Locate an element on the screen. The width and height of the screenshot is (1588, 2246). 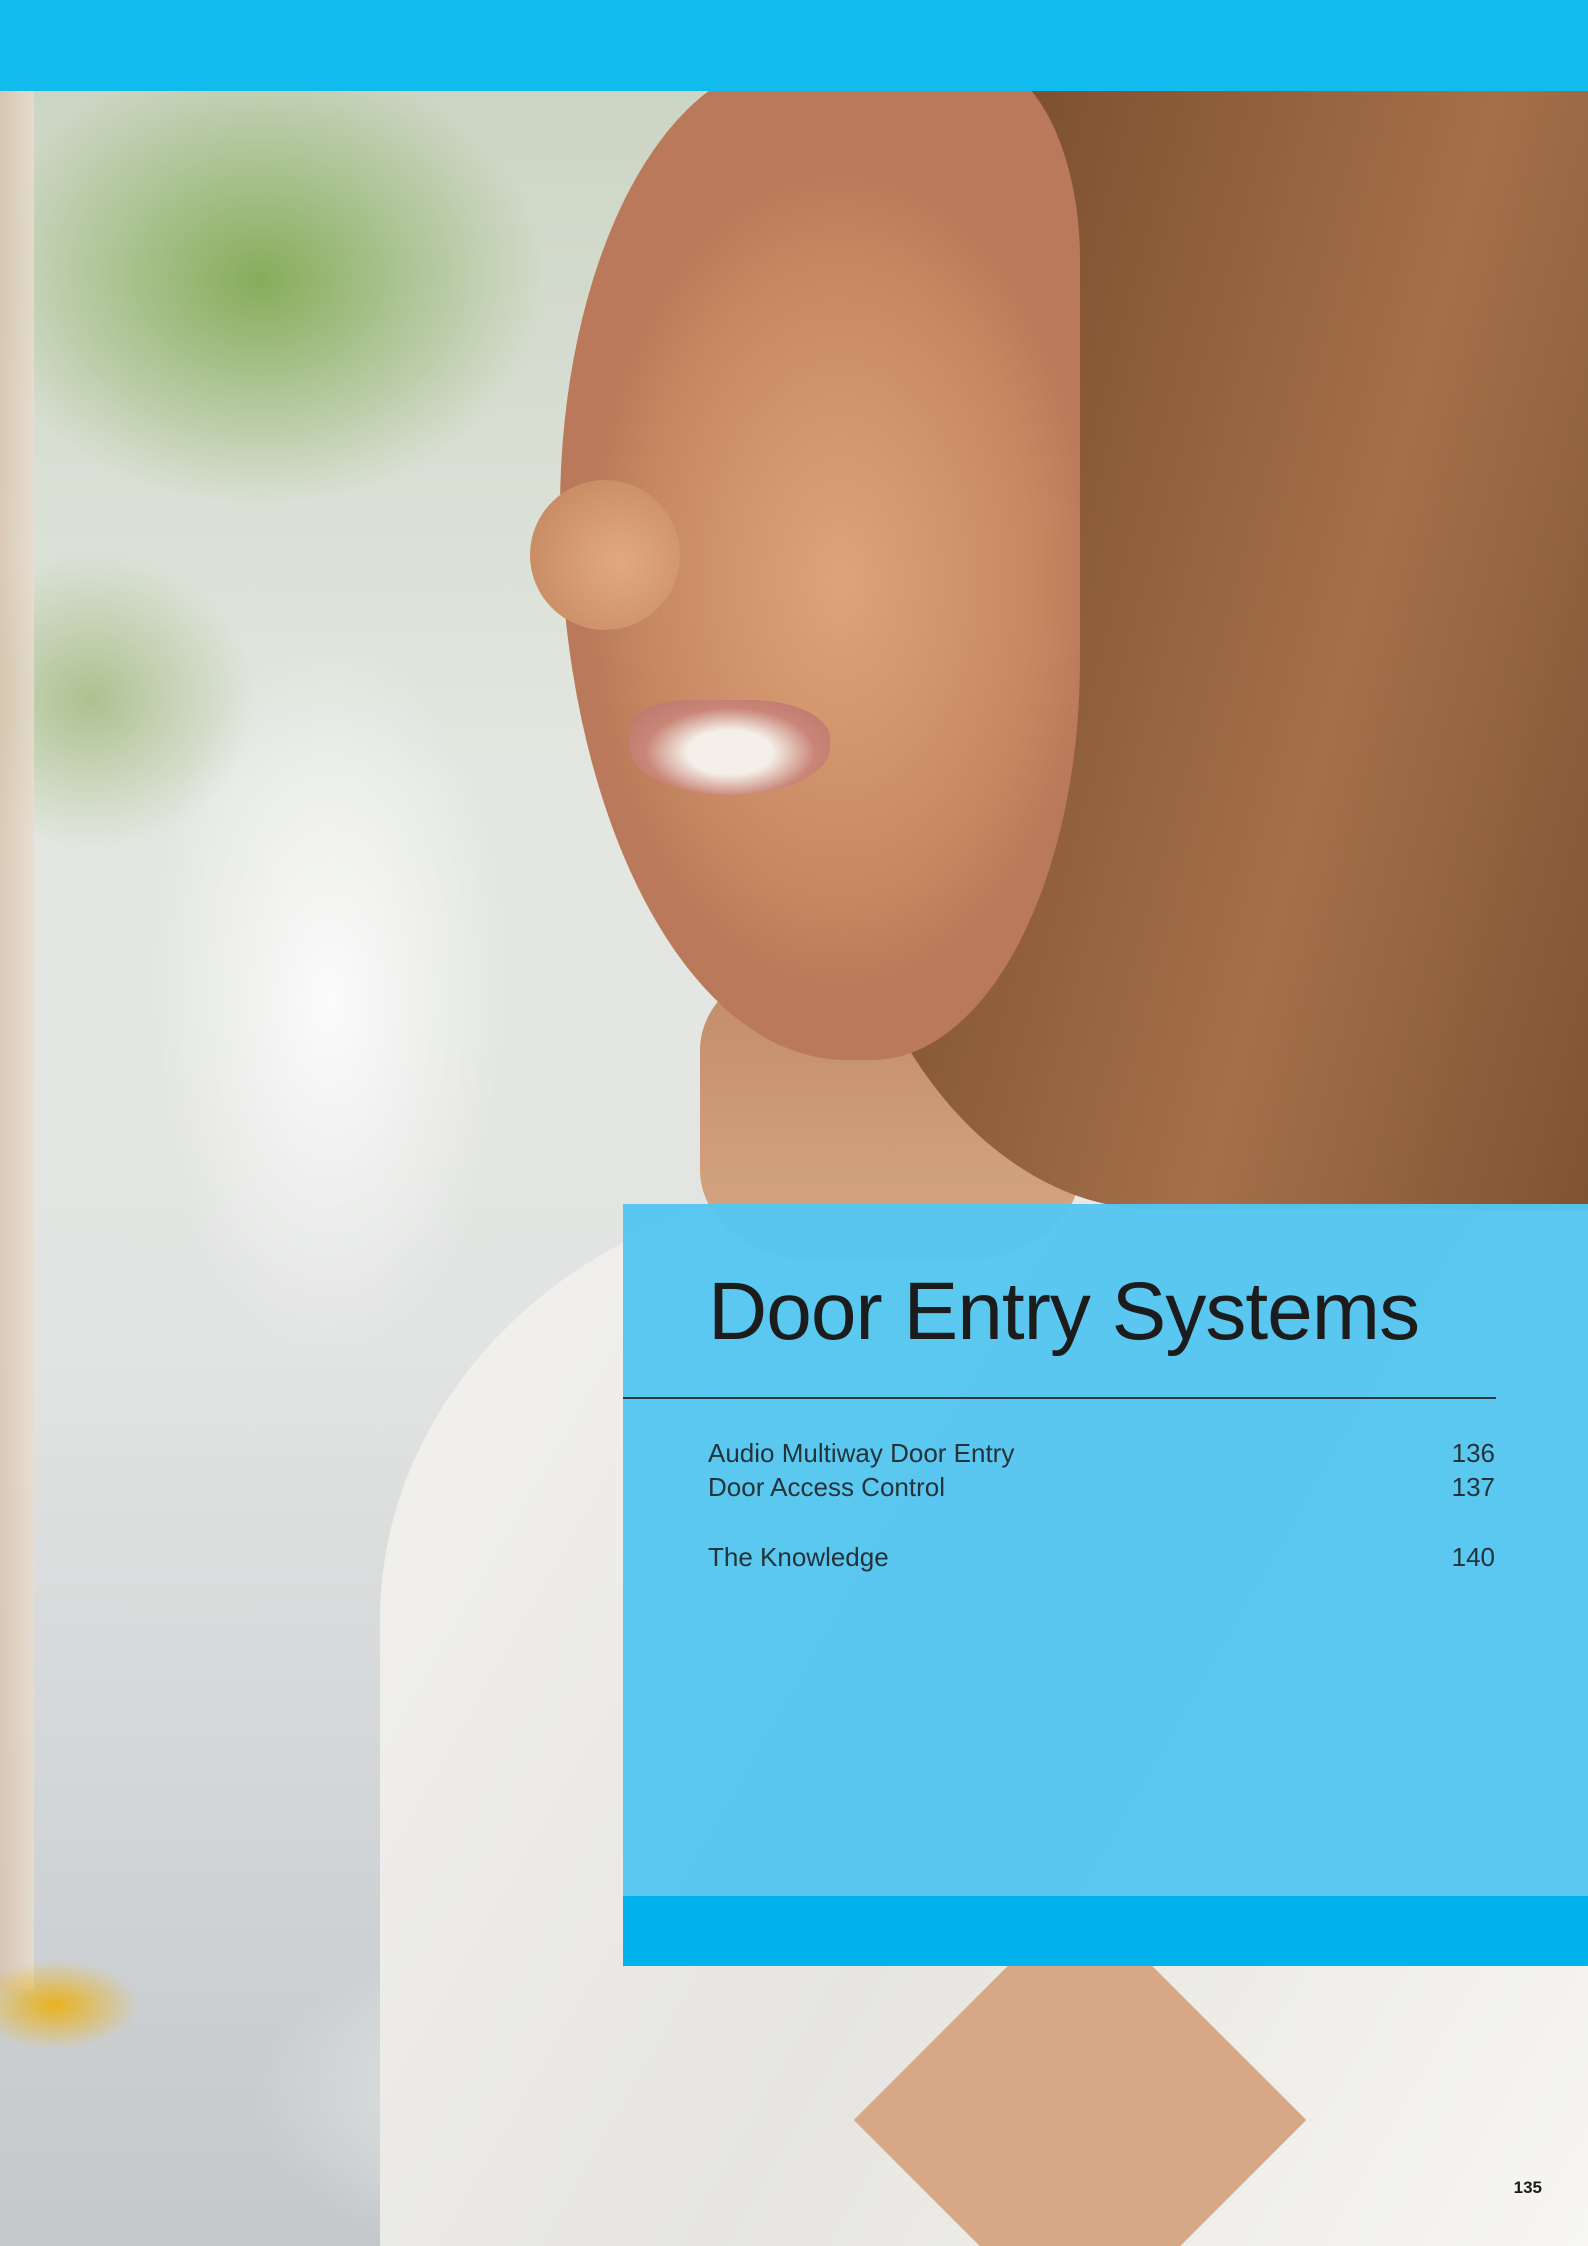
toc-entry: The Knowledge 140 is located at coordinates (1101, 1557).